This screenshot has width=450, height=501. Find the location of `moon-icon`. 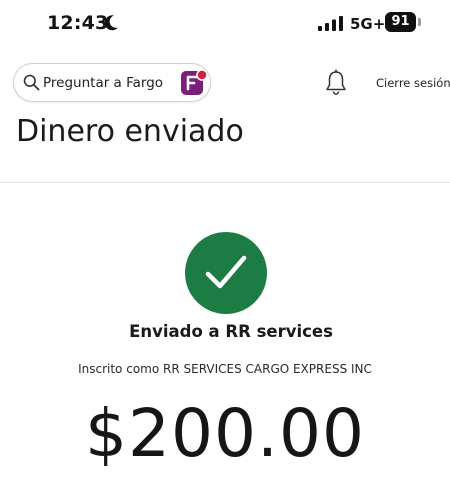

moon-icon is located at coordinates (111, 23).